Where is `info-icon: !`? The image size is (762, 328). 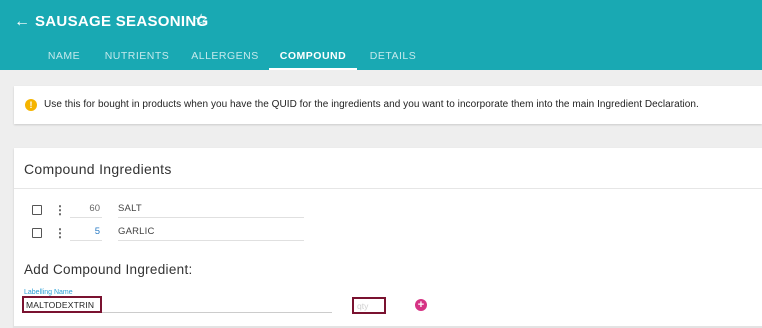 info-icon: ! is located at coordinates (31, 105).